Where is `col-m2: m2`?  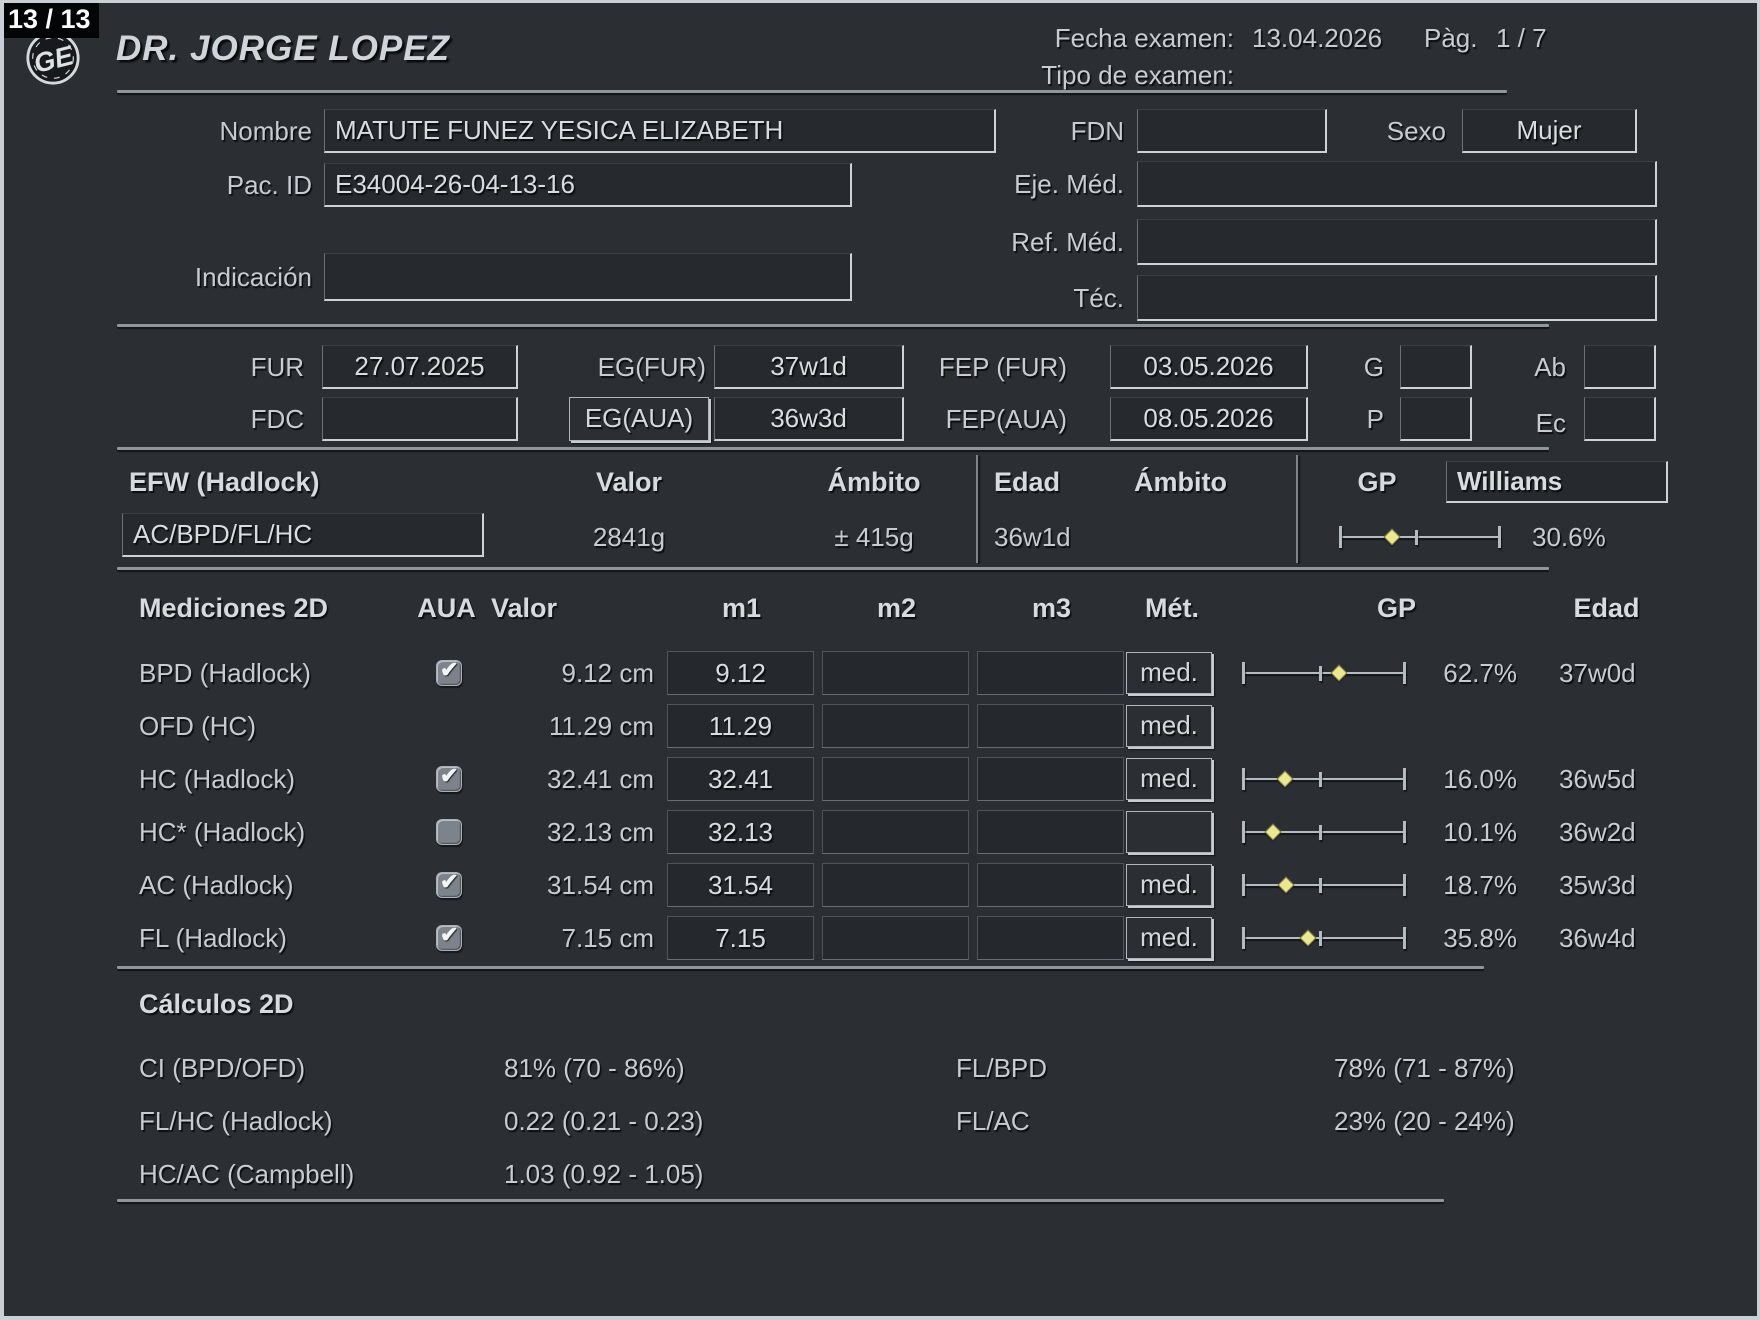 col-m2: m2 is located at coordinates (896, 608).